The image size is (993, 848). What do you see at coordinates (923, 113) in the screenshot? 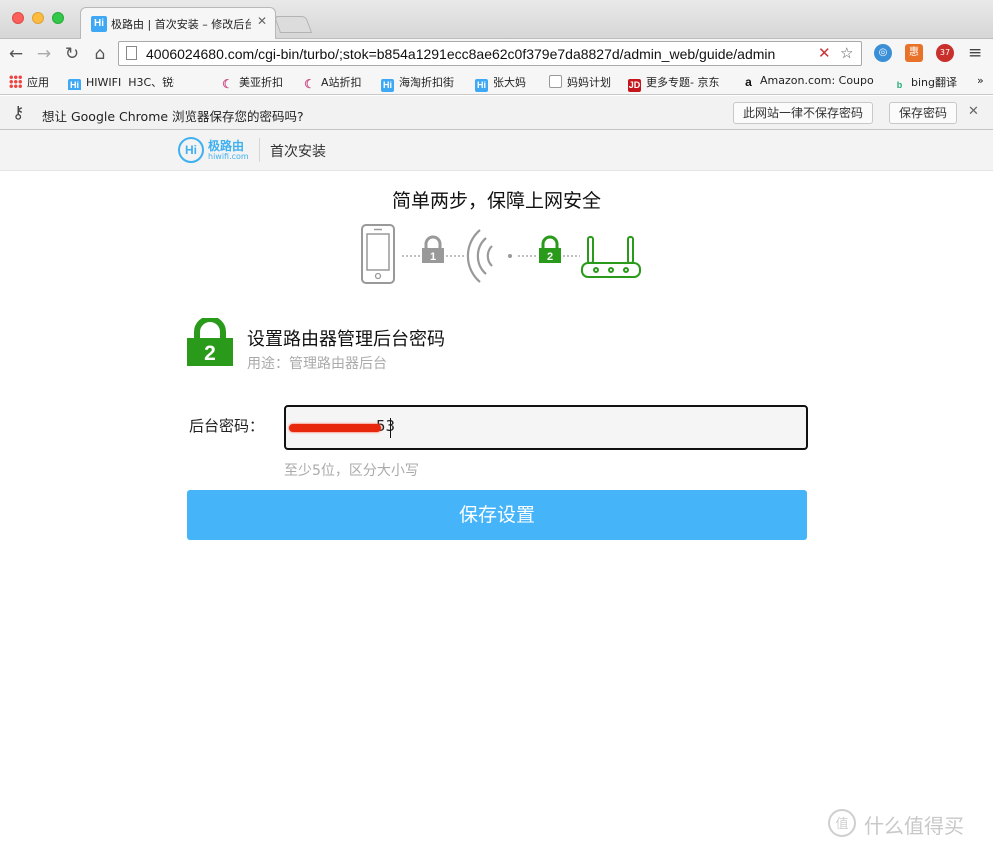
I see `save-password-button: 保存密码` at bounding box center [923, 113].